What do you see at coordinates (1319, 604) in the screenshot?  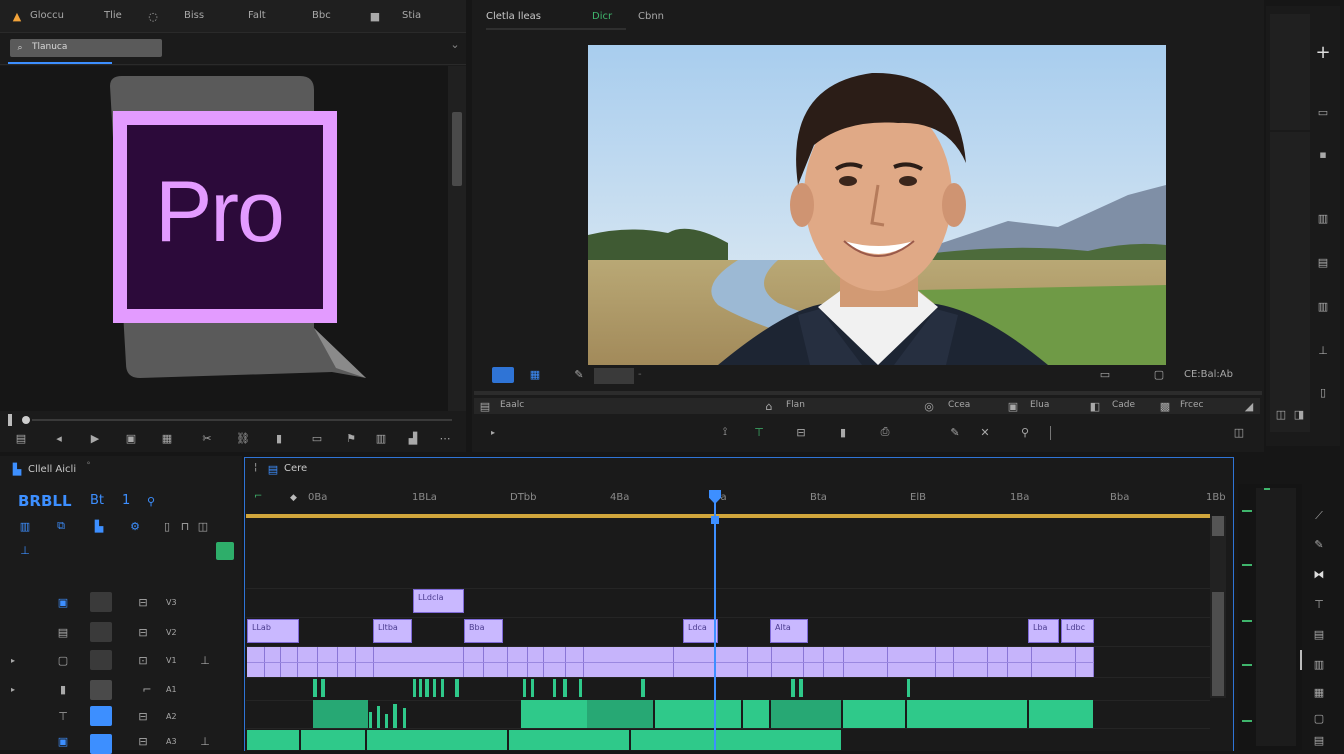 I see `ripple-tool-icon: ⊤` at bounding box center [1319, 604].